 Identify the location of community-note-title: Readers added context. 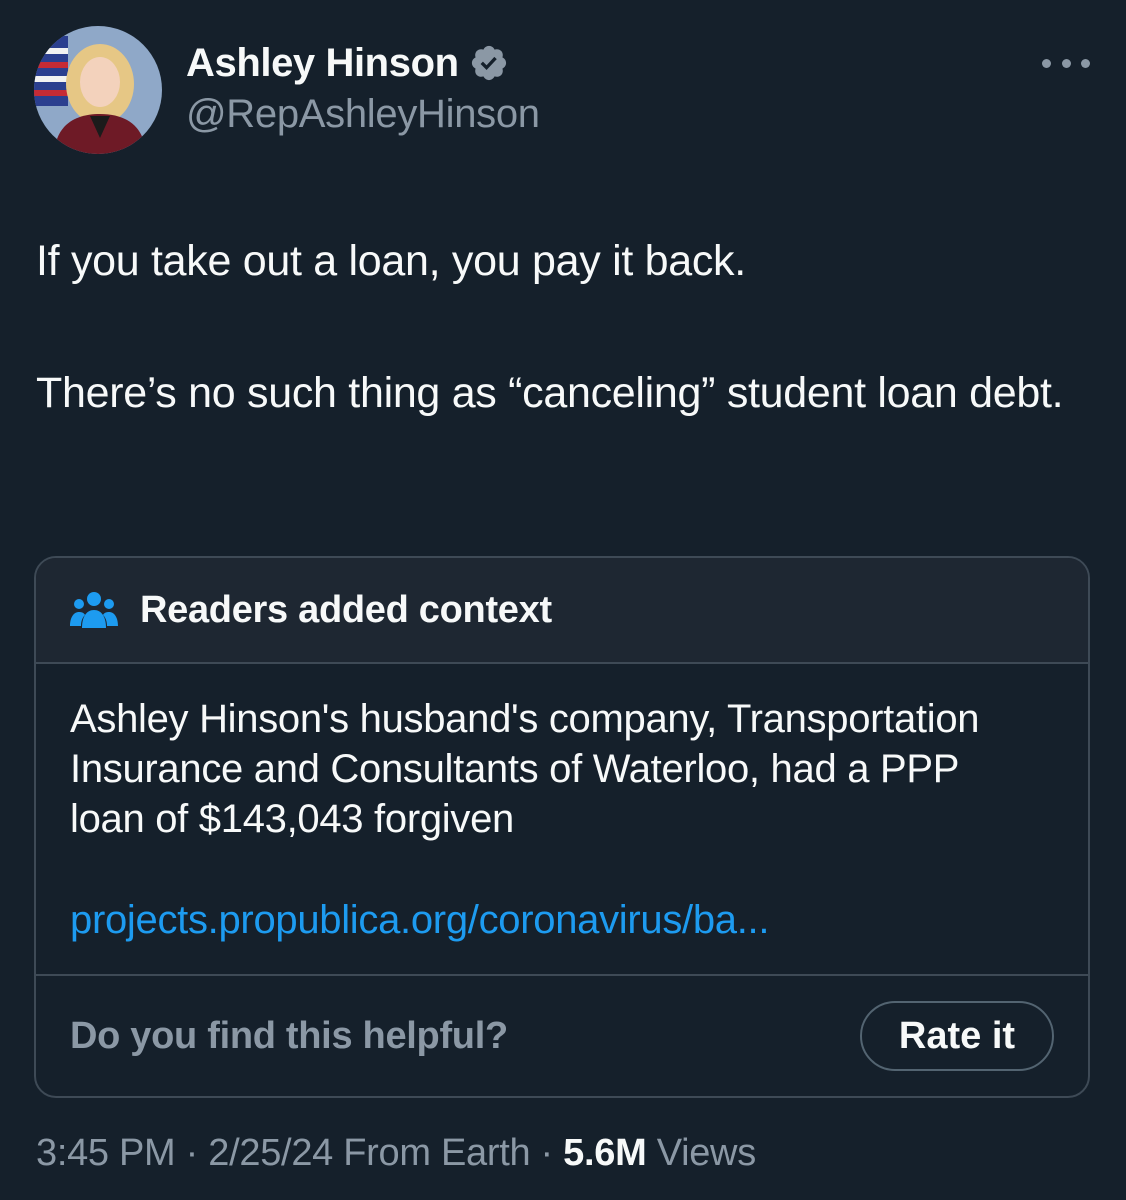
(346, 609).